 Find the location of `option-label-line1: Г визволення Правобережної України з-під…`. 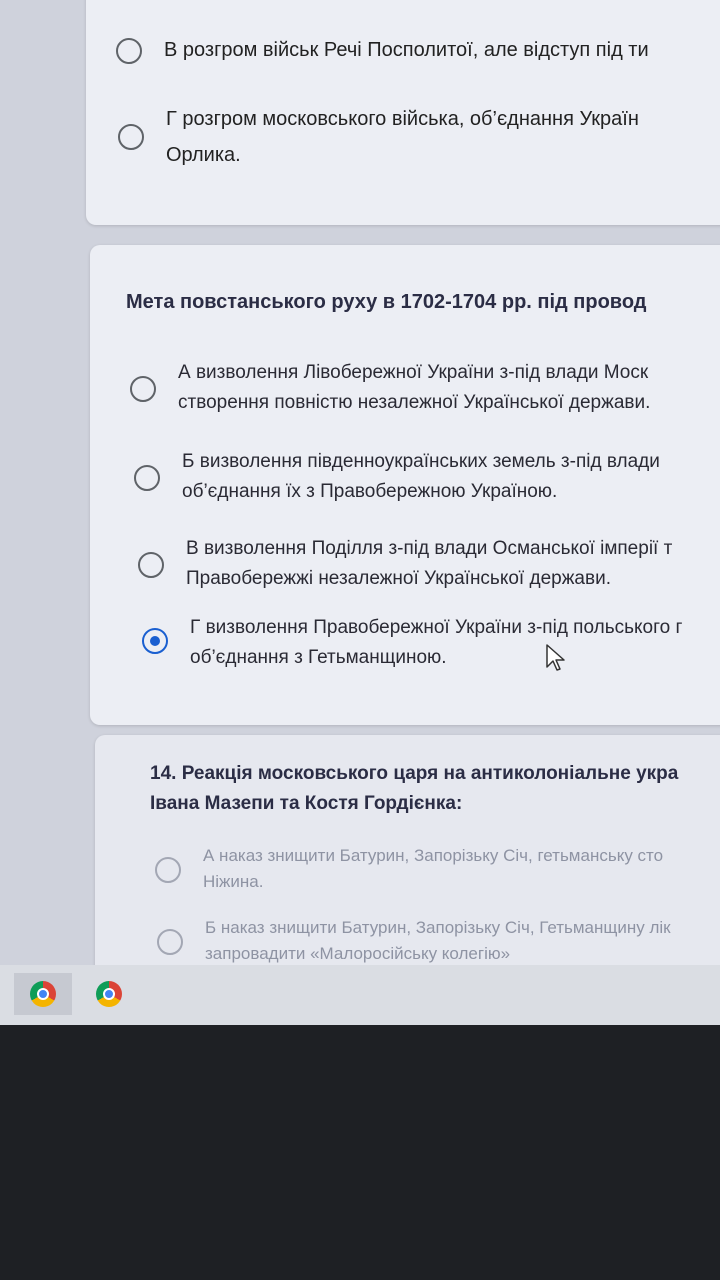

option-label-line1: Г визволення Правобережної України з-під… is located at coordinates (436, 627).